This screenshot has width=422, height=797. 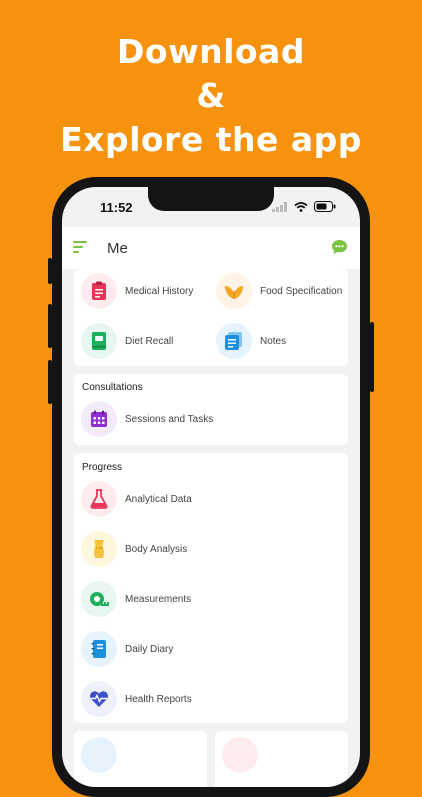 I want to click on menu-item-diet-recall: Diet Recall, so click(x=127, y=341).